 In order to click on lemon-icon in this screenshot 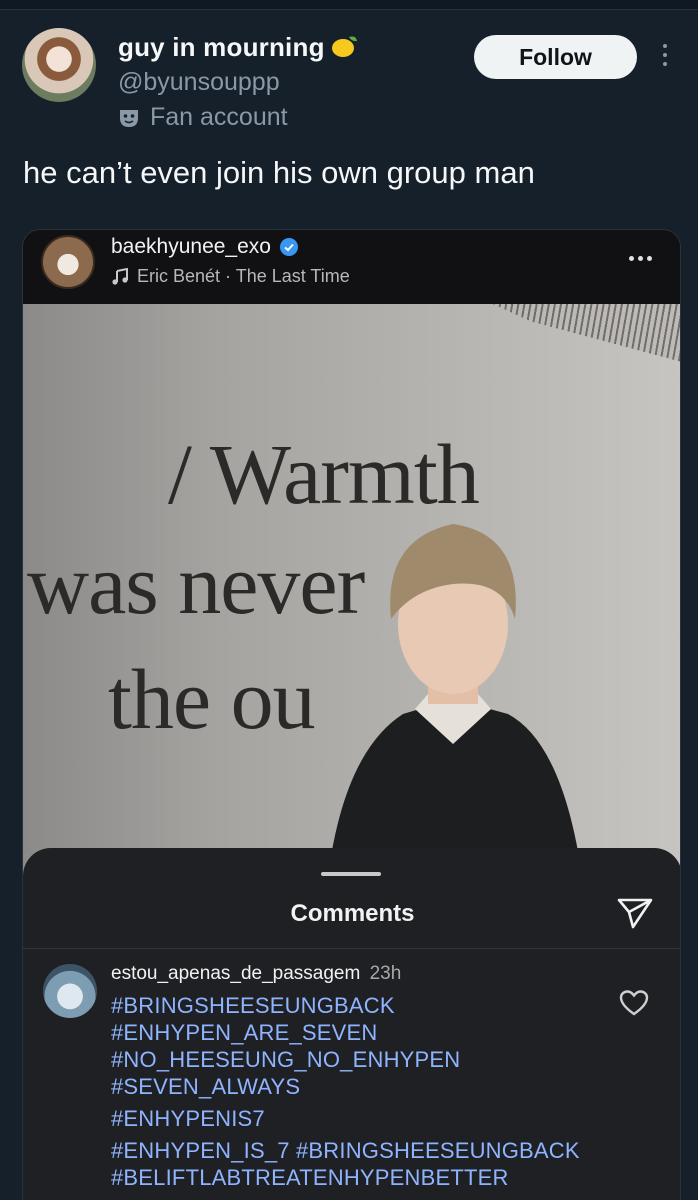, I will do `click(344, 46)`.